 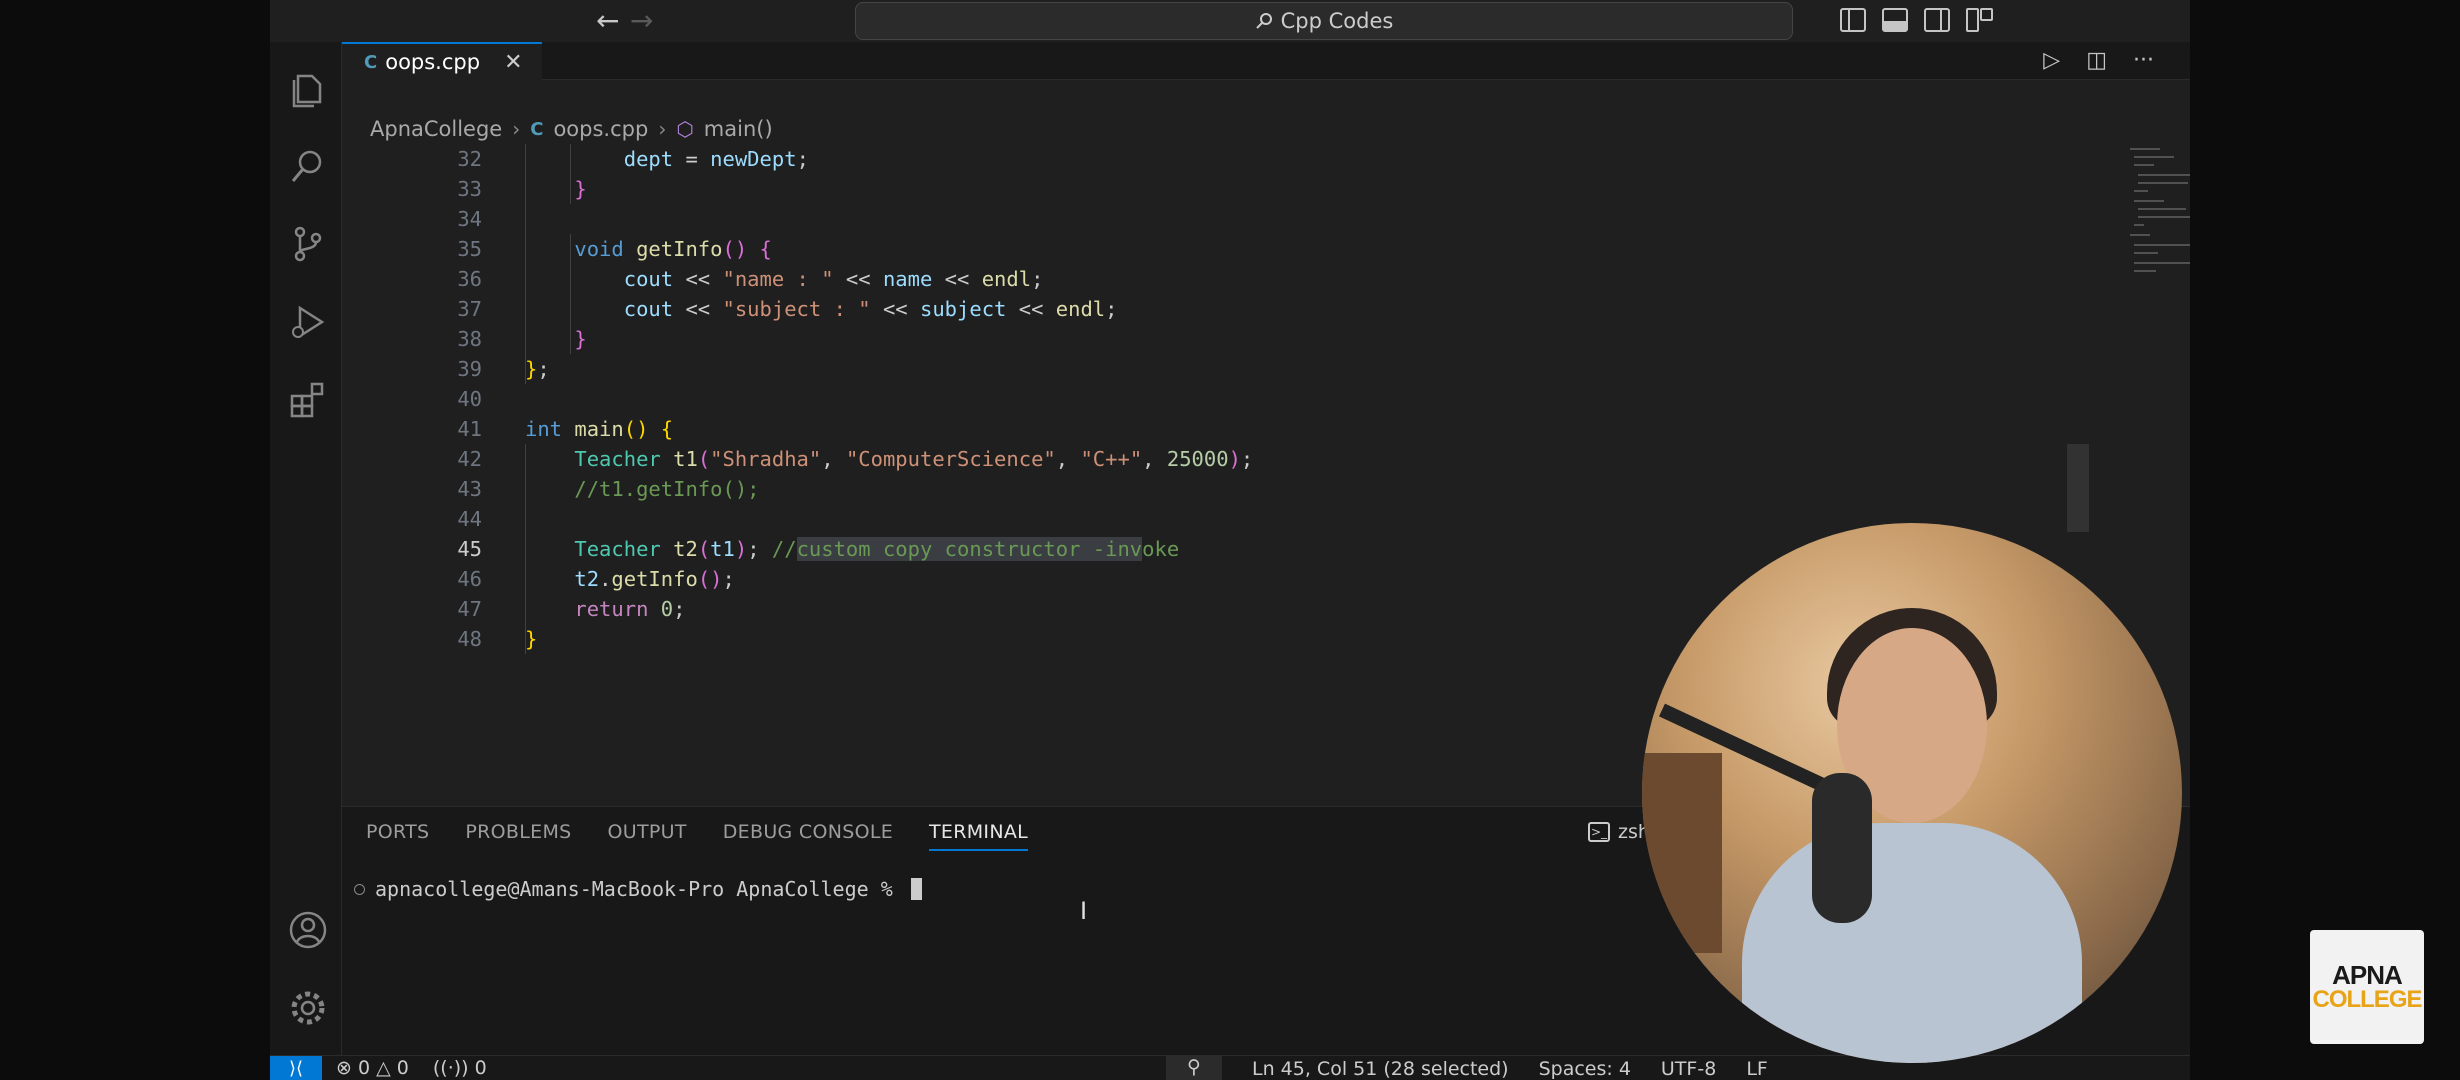 I want to click on toggle-panel-icon, so click(x=1895, y=20).